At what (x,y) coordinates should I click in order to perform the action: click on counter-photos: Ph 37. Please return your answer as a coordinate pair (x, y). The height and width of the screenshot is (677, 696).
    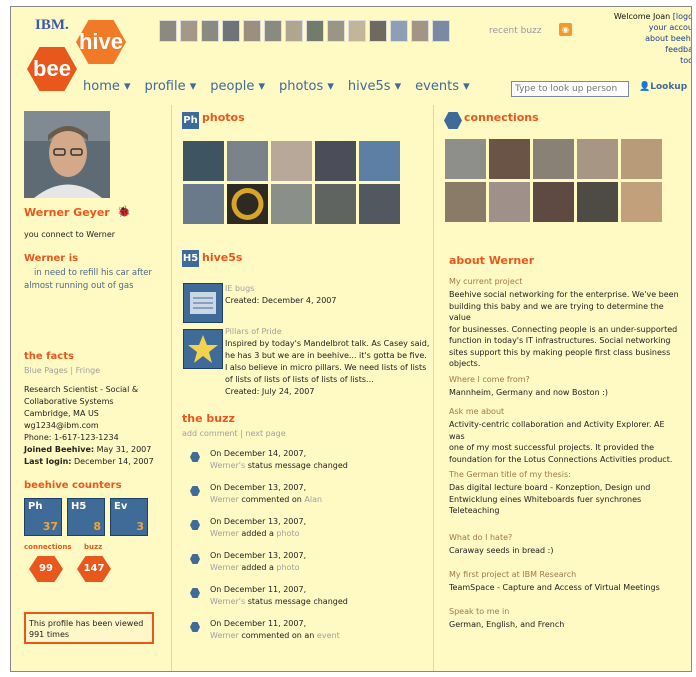
    Looking at the image, I should click on (43, 517).